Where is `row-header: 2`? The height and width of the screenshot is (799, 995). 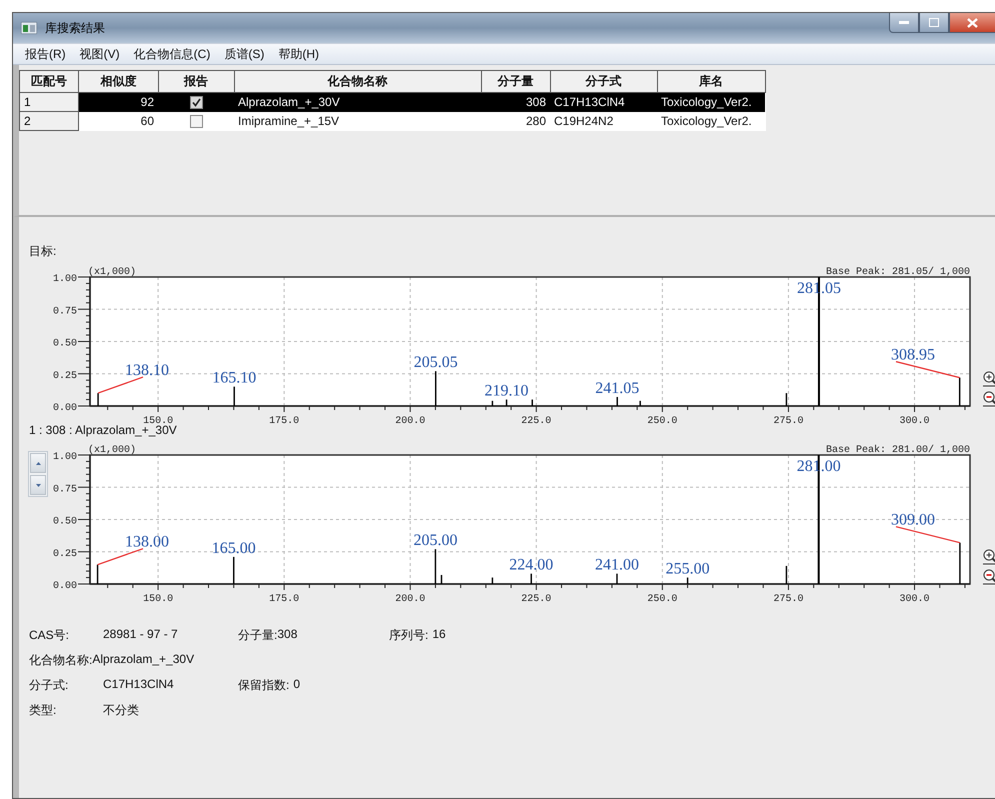
row-header: 2 is located at coordinates (49, 121).